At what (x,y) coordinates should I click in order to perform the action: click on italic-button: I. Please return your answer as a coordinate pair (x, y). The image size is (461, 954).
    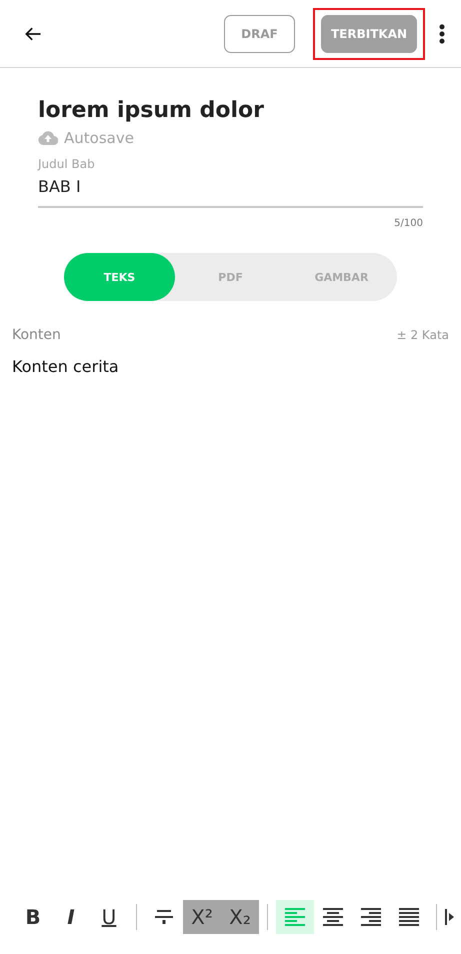
    Looking at the image, I should click on (71, 917).